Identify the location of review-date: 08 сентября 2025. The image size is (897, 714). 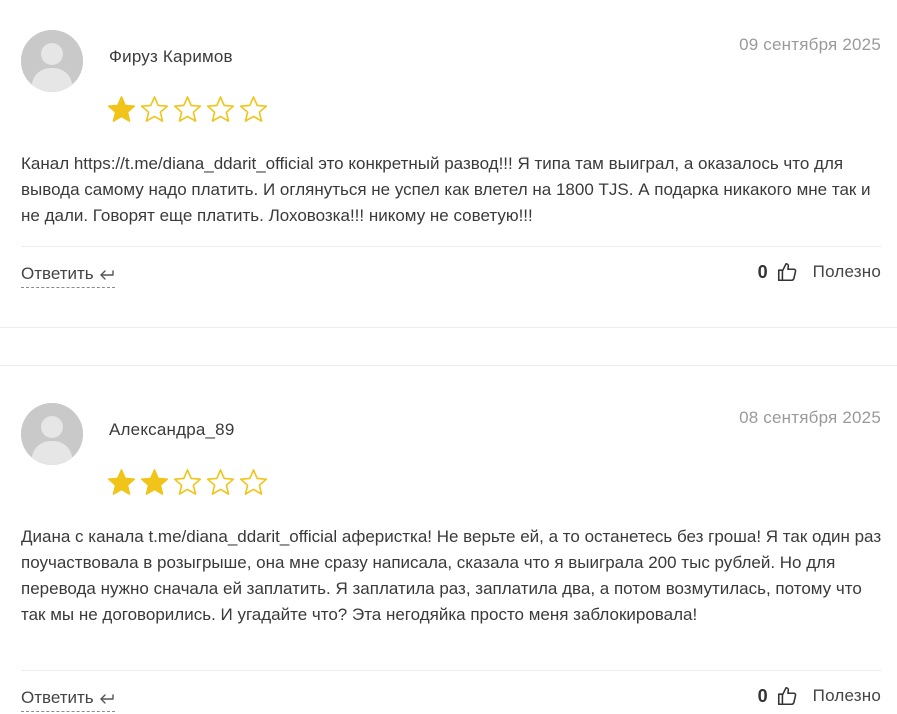
(810, 417).